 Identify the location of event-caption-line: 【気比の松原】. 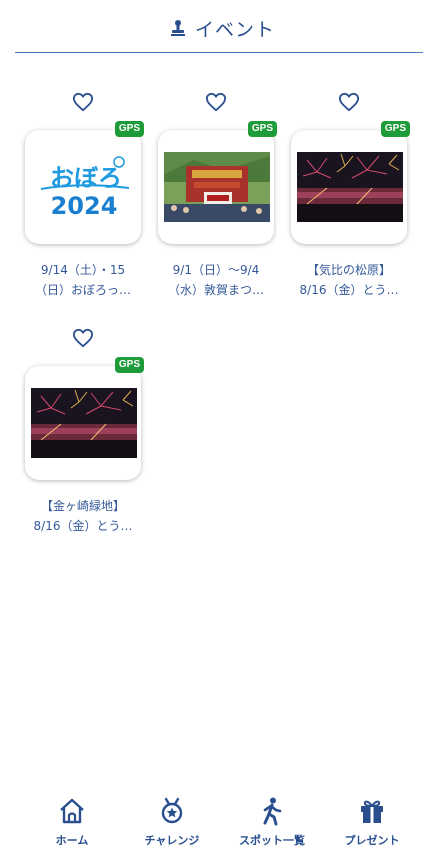
(348, 270).